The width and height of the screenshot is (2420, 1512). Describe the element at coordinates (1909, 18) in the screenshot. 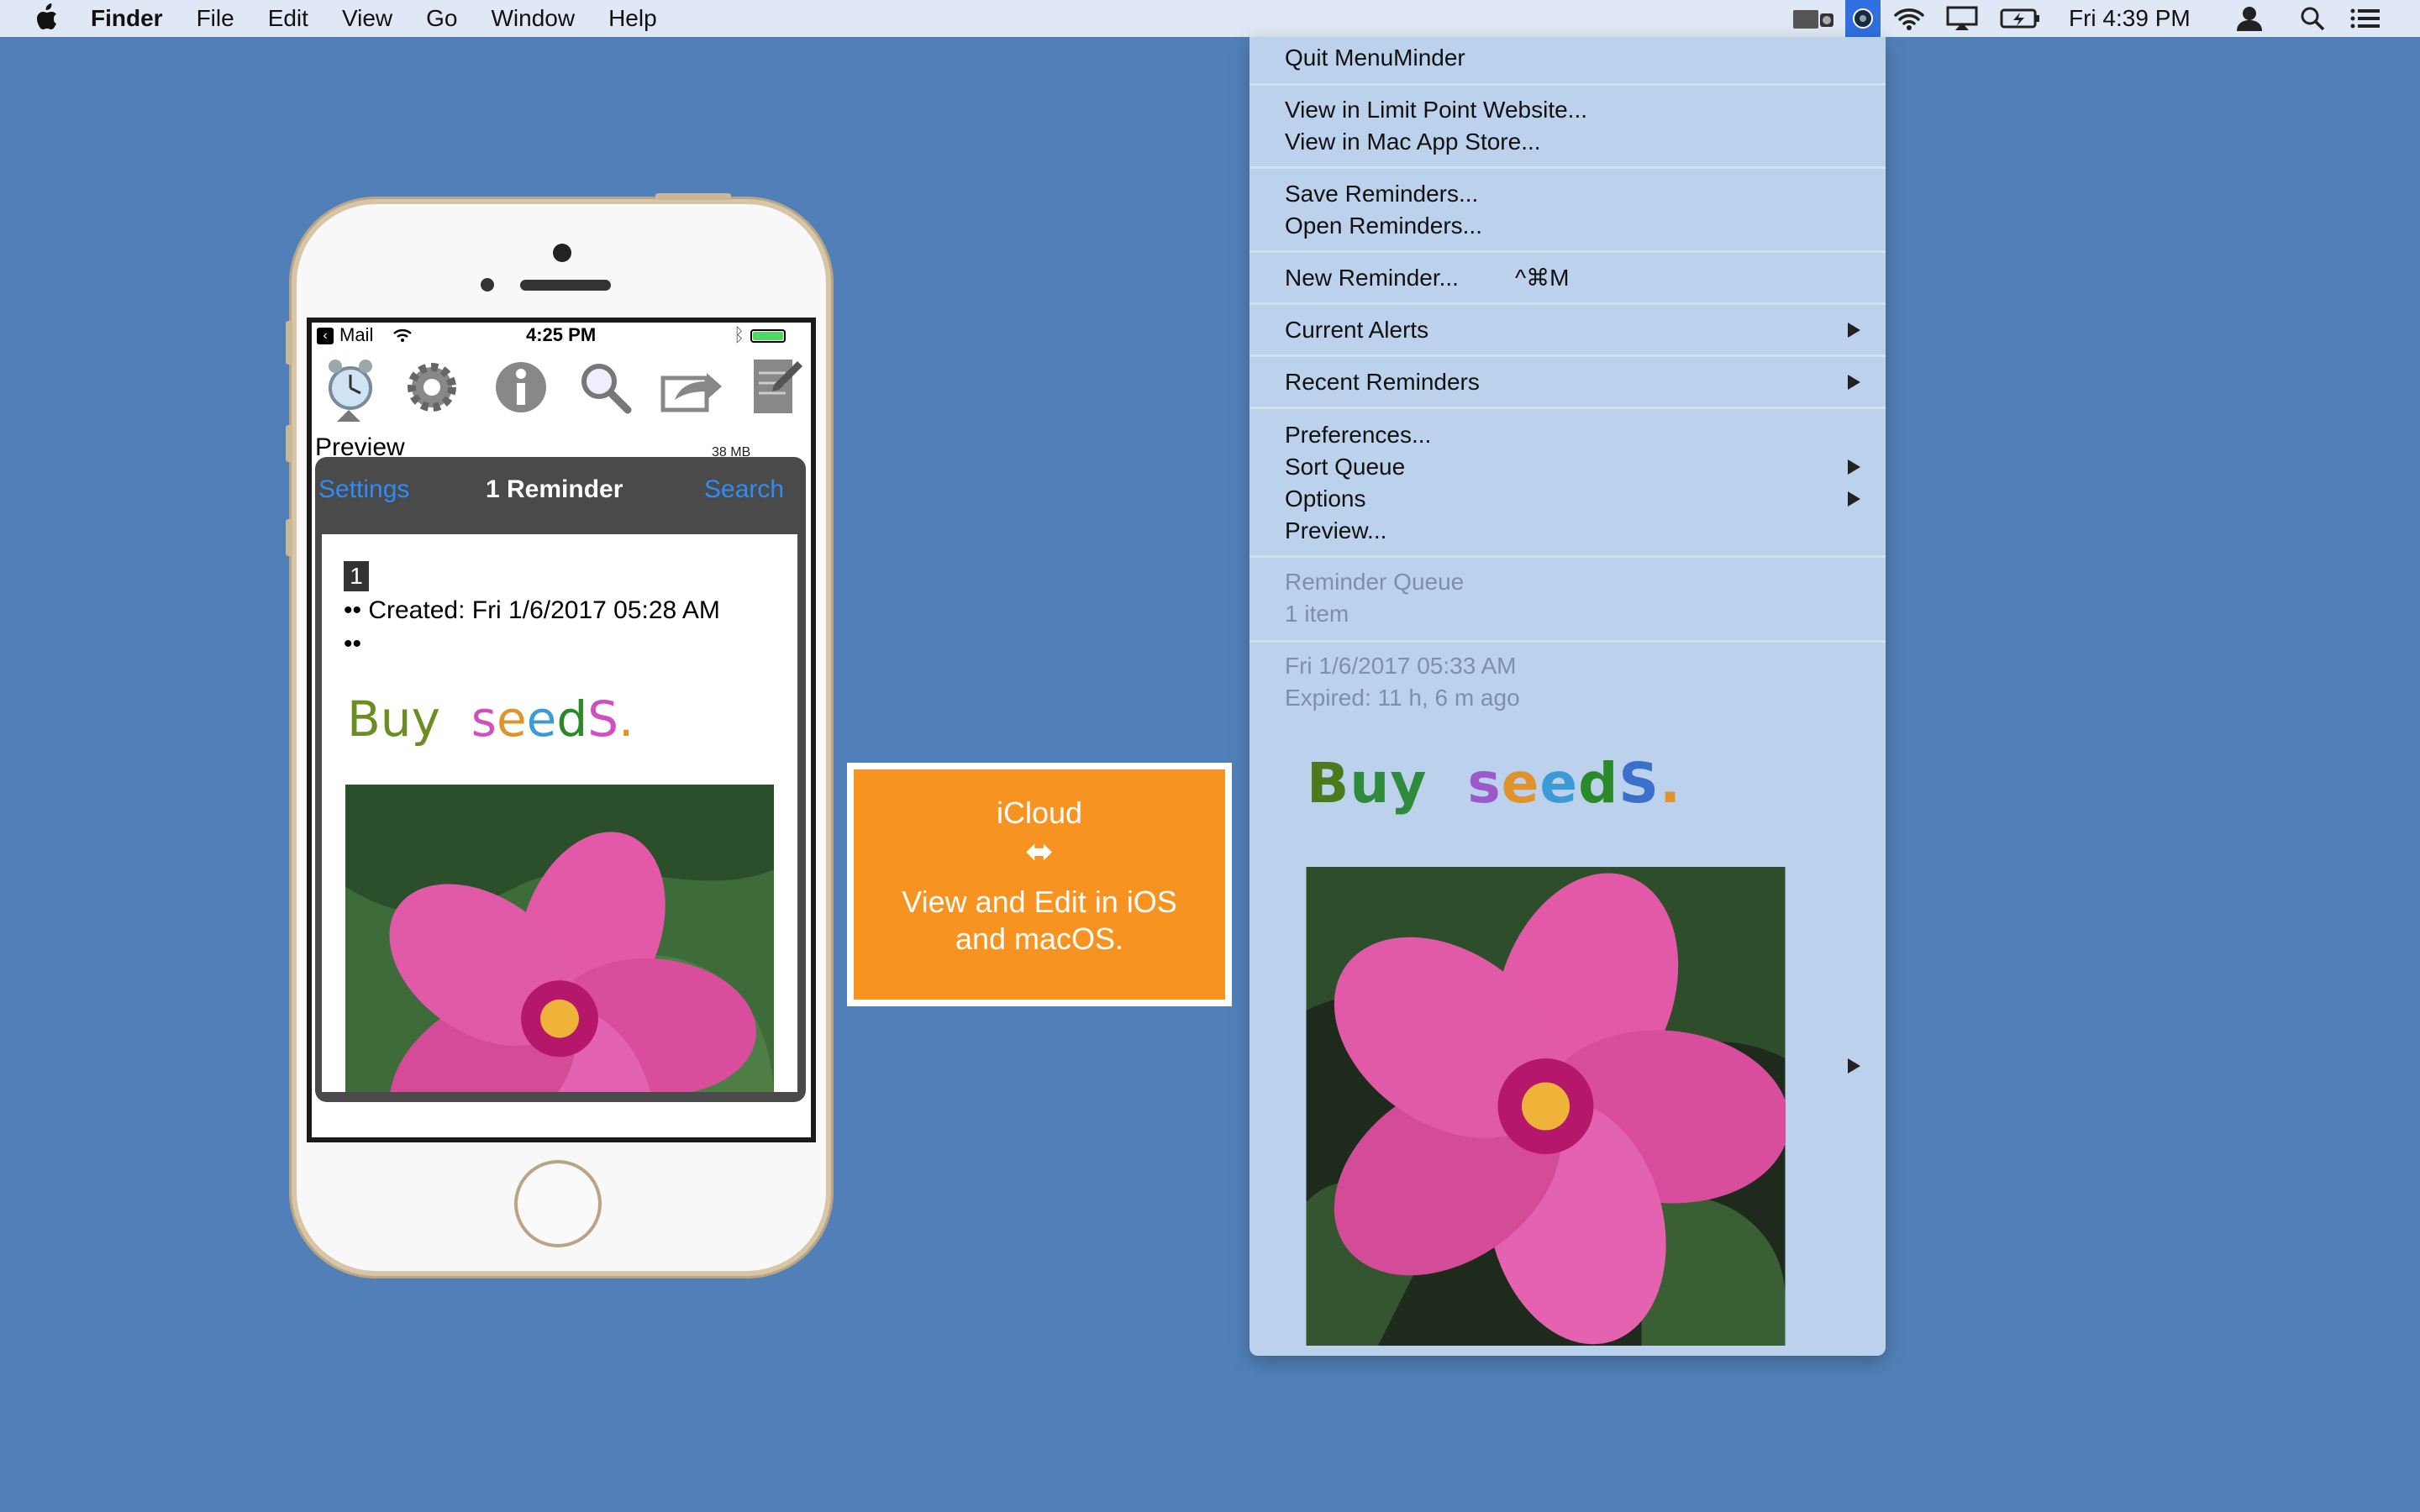

I see `wifi-icon` at that location.